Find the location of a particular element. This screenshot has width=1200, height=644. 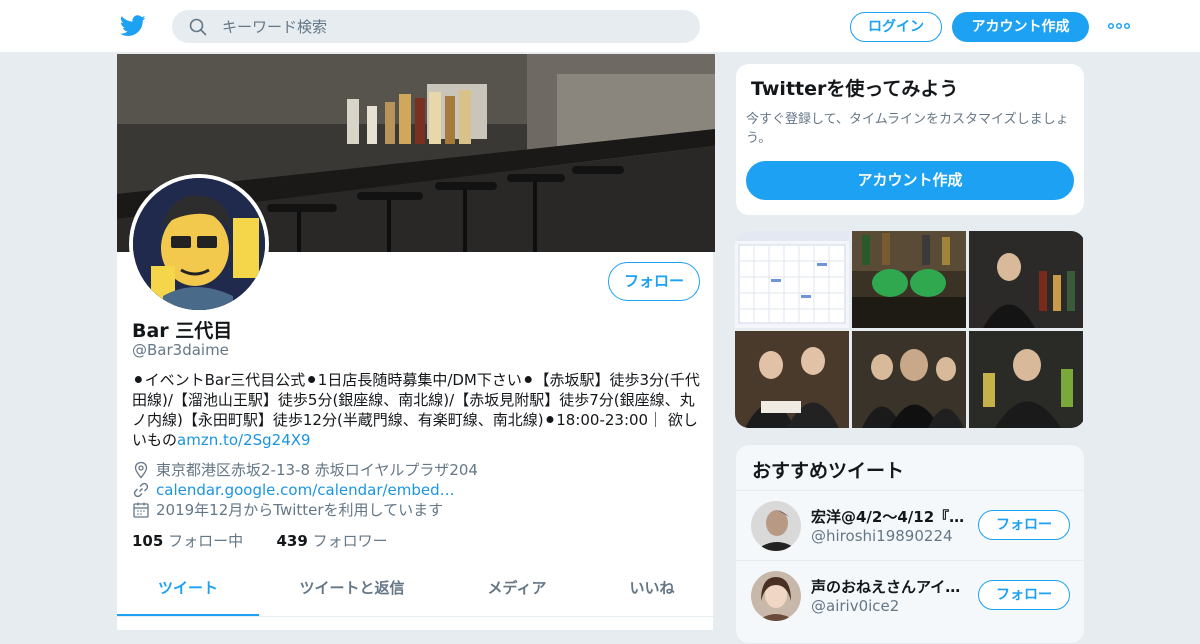

top-bar: ログイン アカウント作成 is located at coordinates (600, 26).